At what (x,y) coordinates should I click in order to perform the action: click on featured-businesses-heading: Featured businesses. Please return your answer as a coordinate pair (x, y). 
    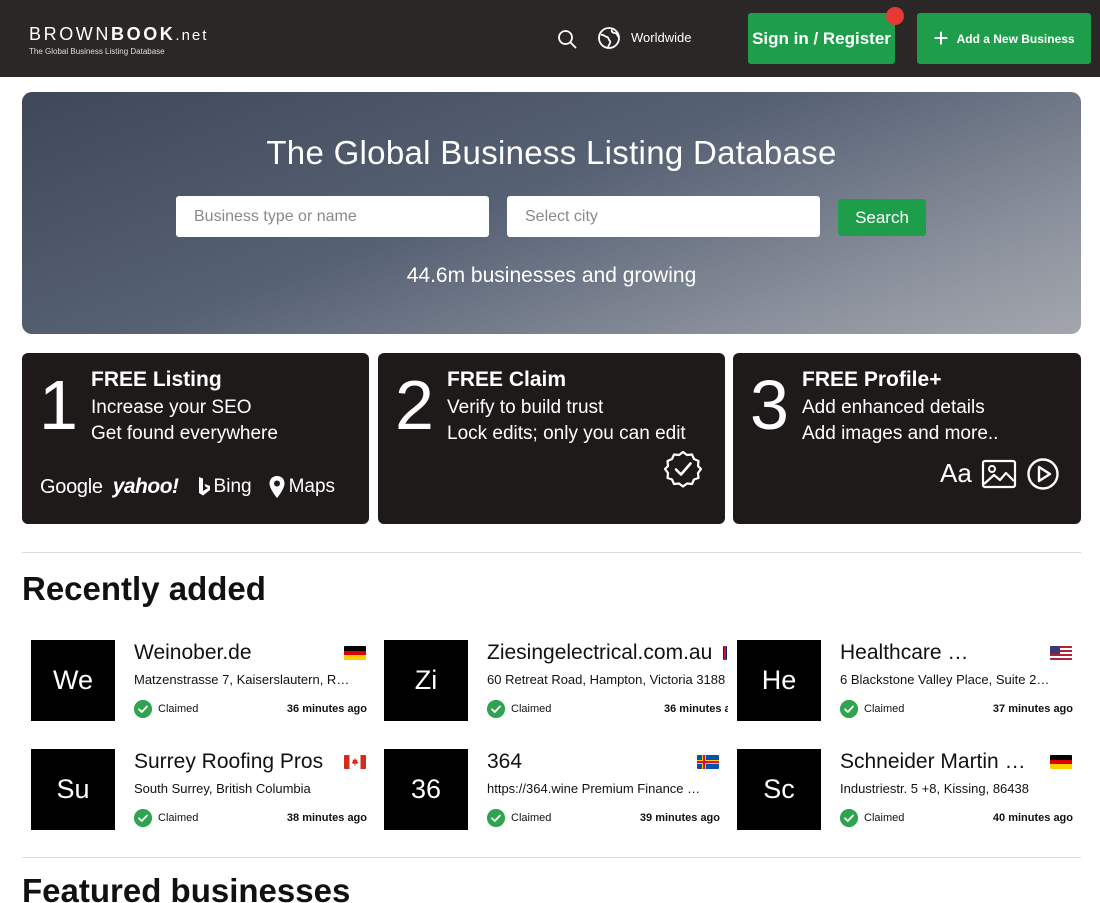
    Looking at the image, I should click on (186, 887).